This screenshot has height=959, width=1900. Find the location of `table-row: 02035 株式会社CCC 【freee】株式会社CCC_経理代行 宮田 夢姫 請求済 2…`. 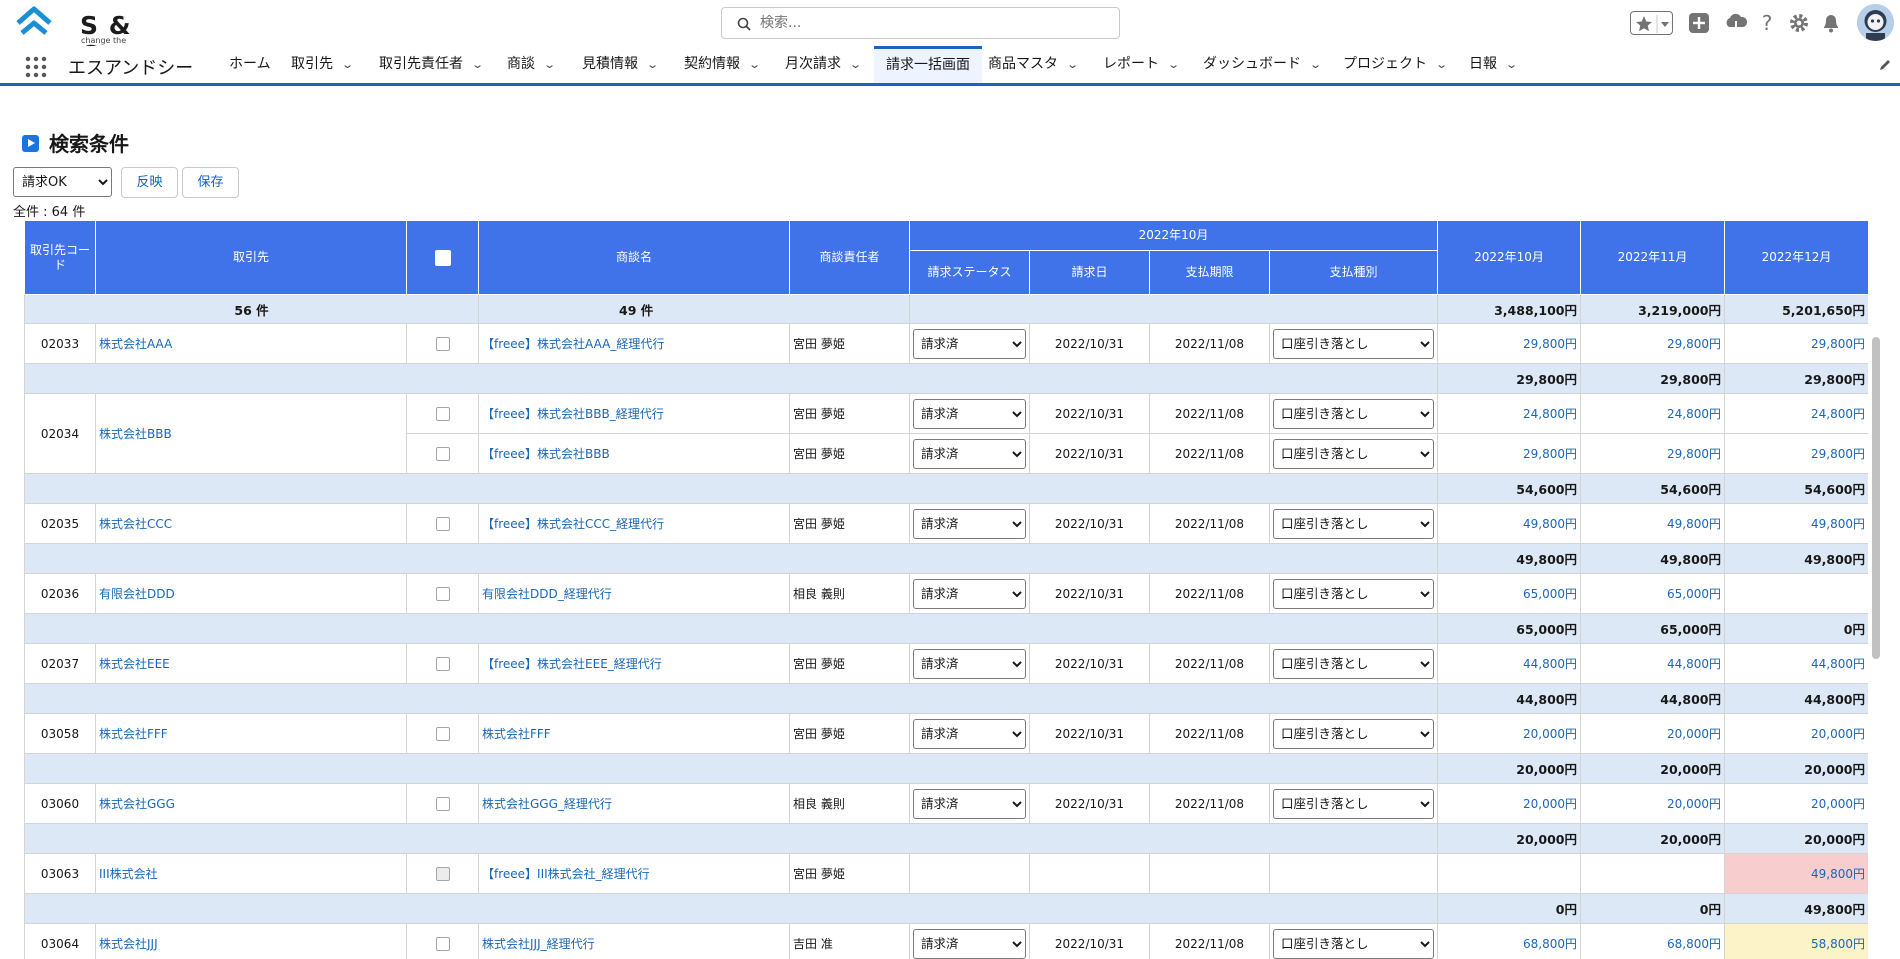

table-row: 02035 株式会社CCC 【freee】株式会社CCC_経理代行 宮田 夢姫 請求済 2… is located at coordinates (946, 523).